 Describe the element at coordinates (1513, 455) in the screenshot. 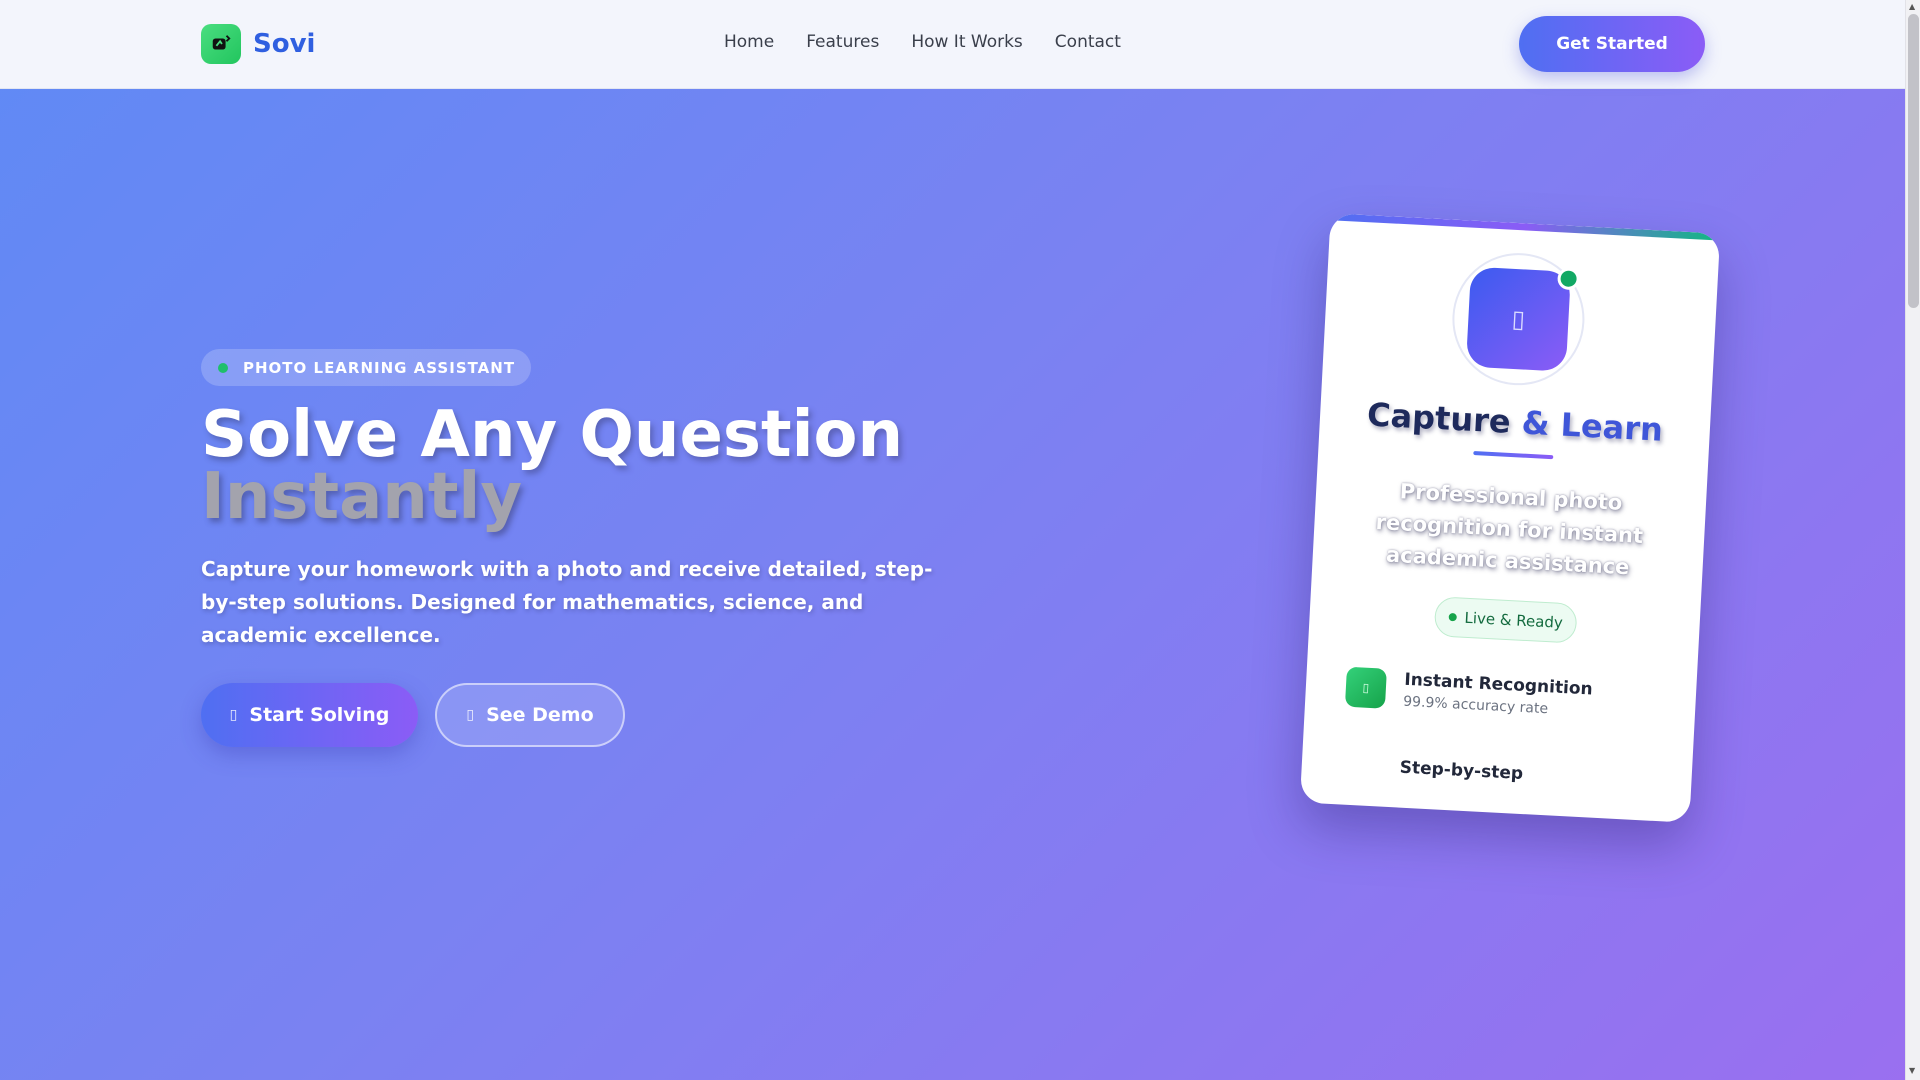

I see `card-title-underline` at that location.